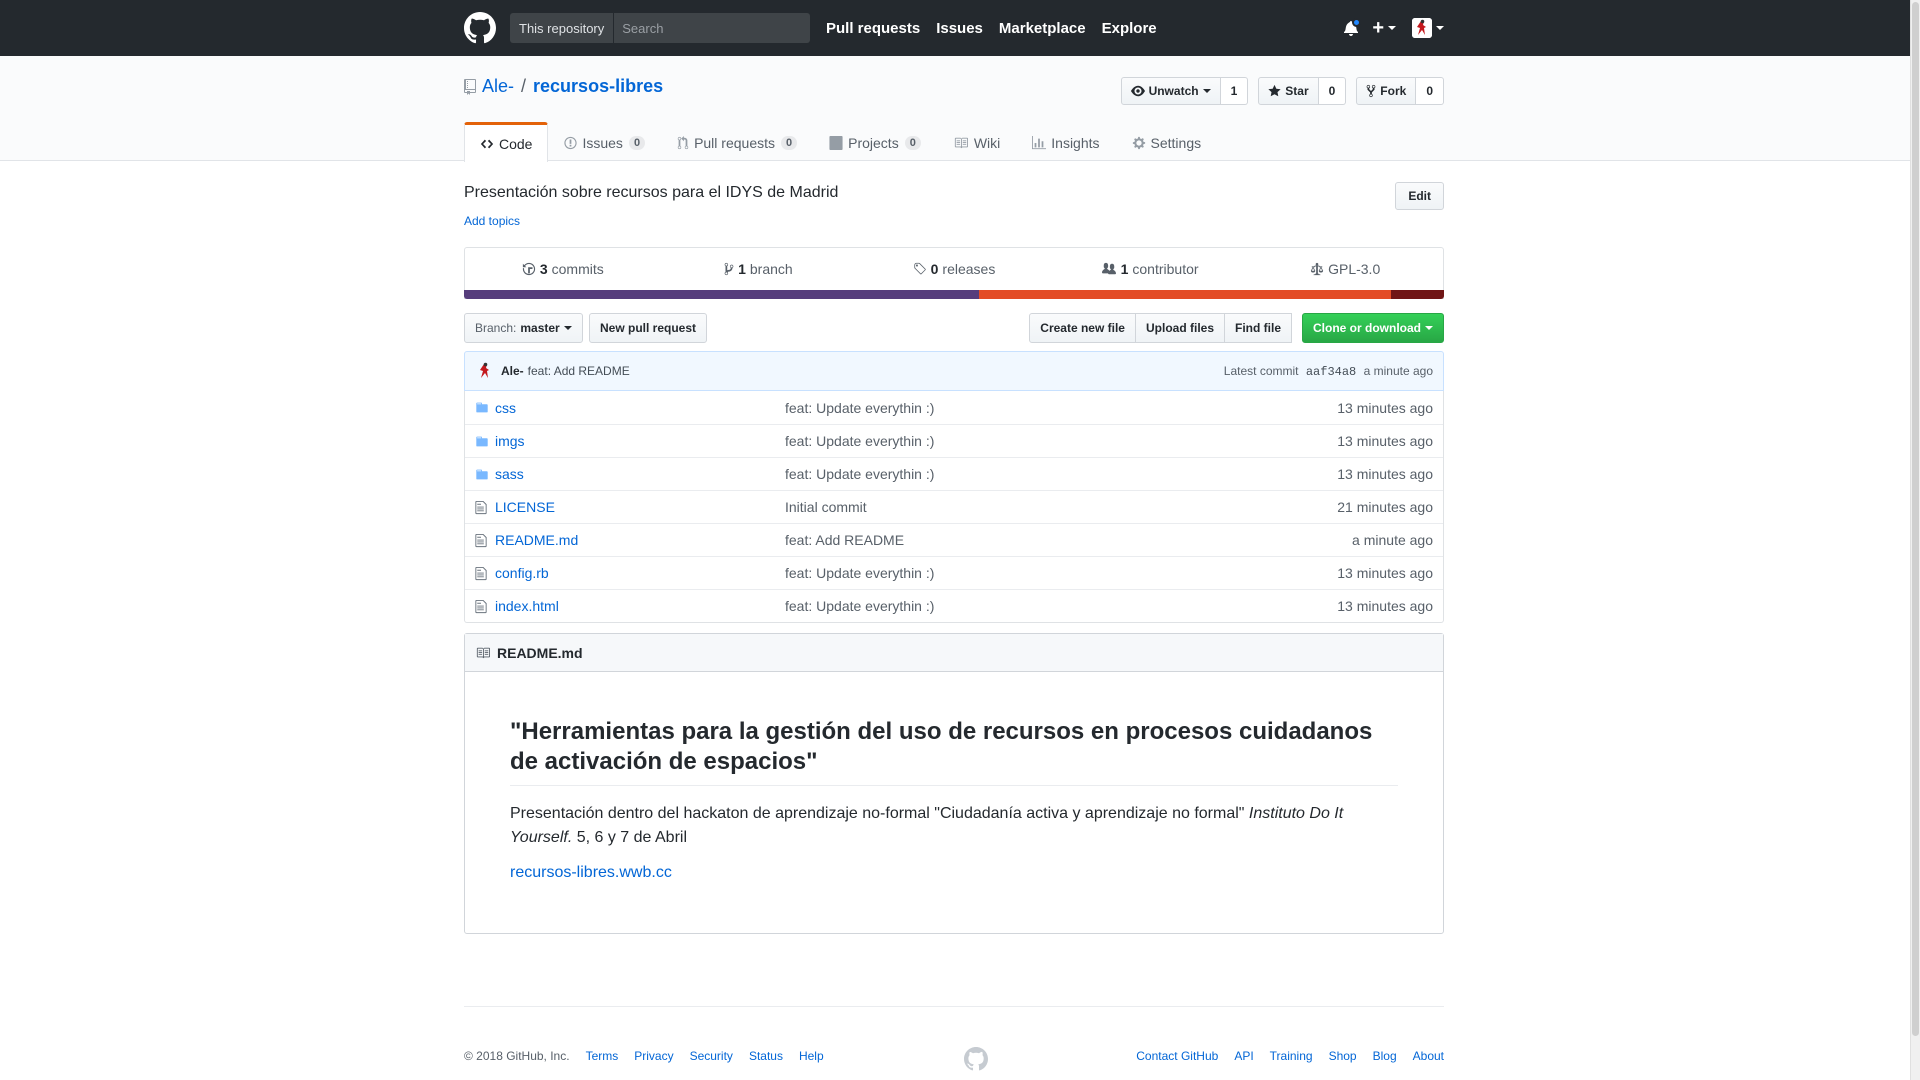 The width and height of the screenshot is (1920, 1080). Describe the element at coordinates (591, 873) in the screenshot. I see `readme-site-link: recursos-libres.wwb.cc` at that location.